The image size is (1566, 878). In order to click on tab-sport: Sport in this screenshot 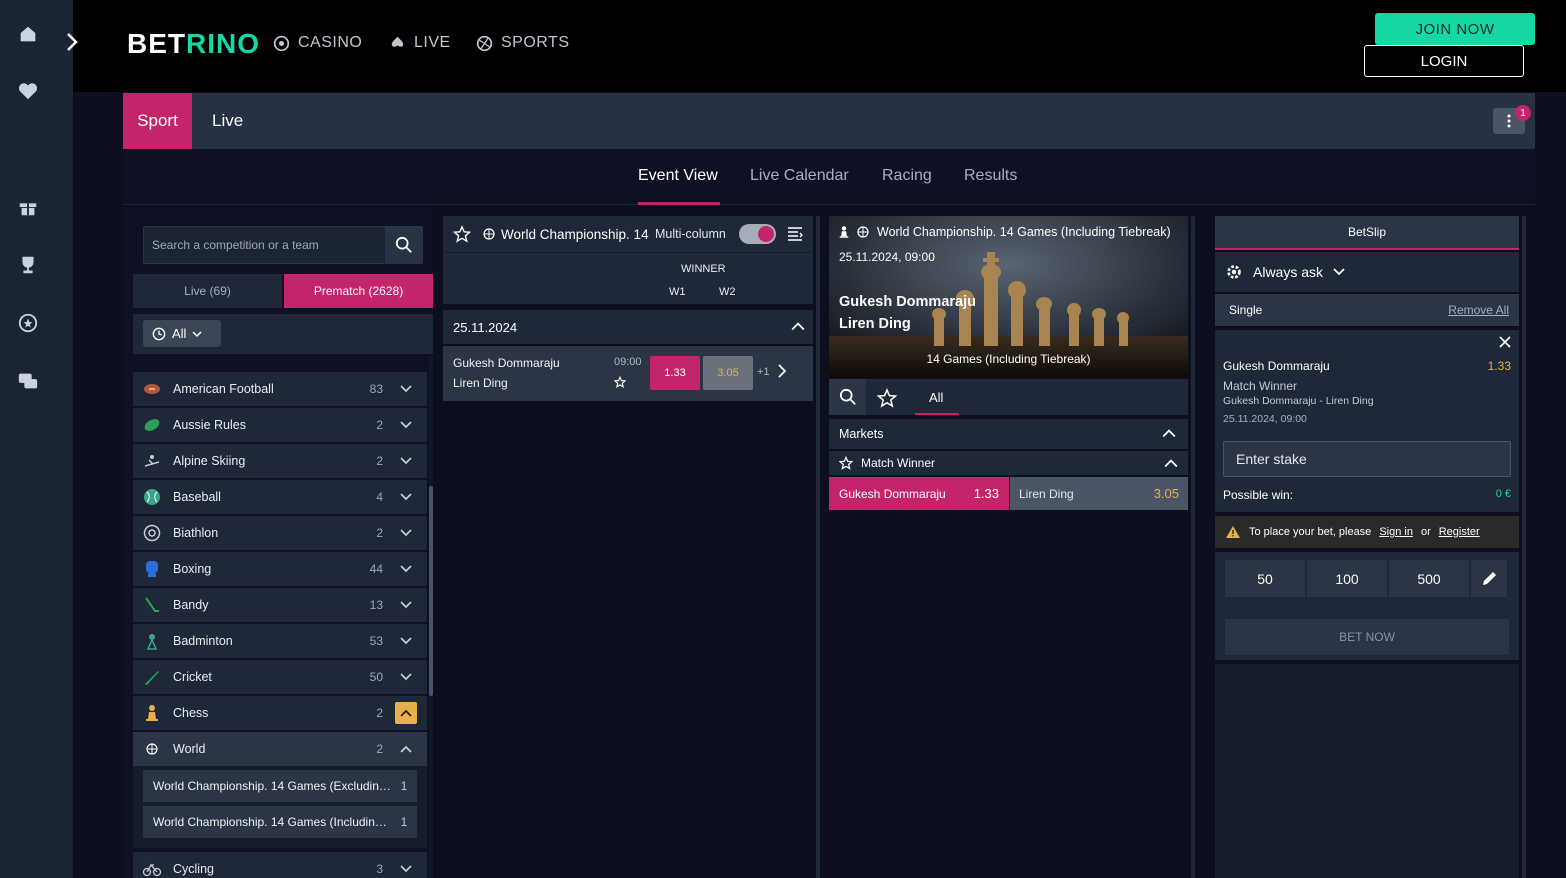, I will do `click(157, 121)`.